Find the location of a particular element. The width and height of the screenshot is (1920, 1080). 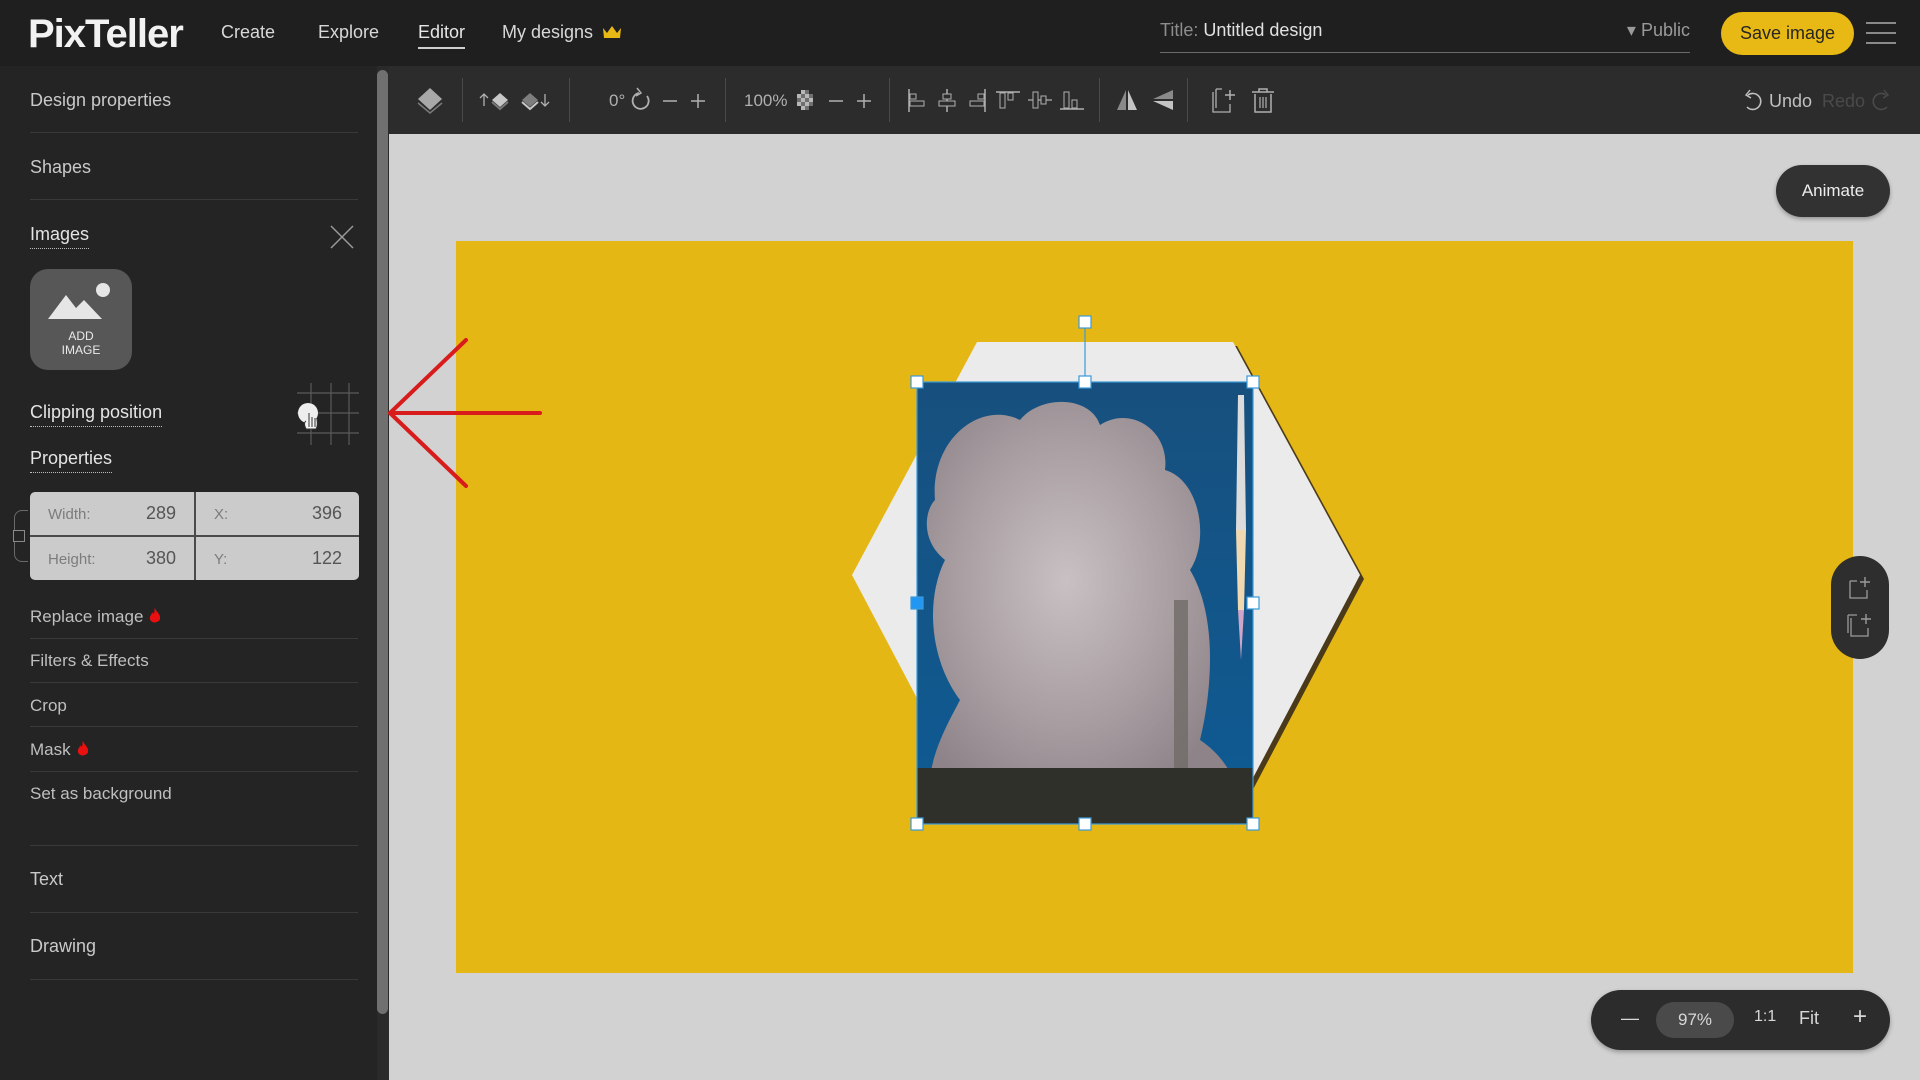

annotation-arrow-icon is located at coordinates (465, 413).